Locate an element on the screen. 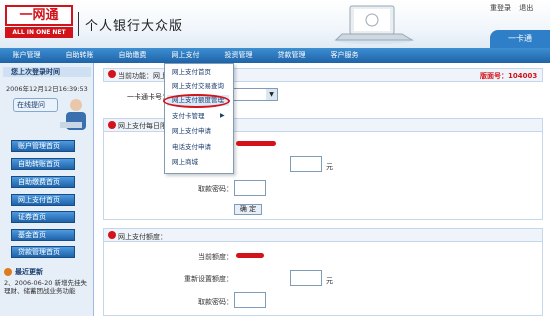  nav-account-management: 账户管理 is located at coordinates (26, 55).